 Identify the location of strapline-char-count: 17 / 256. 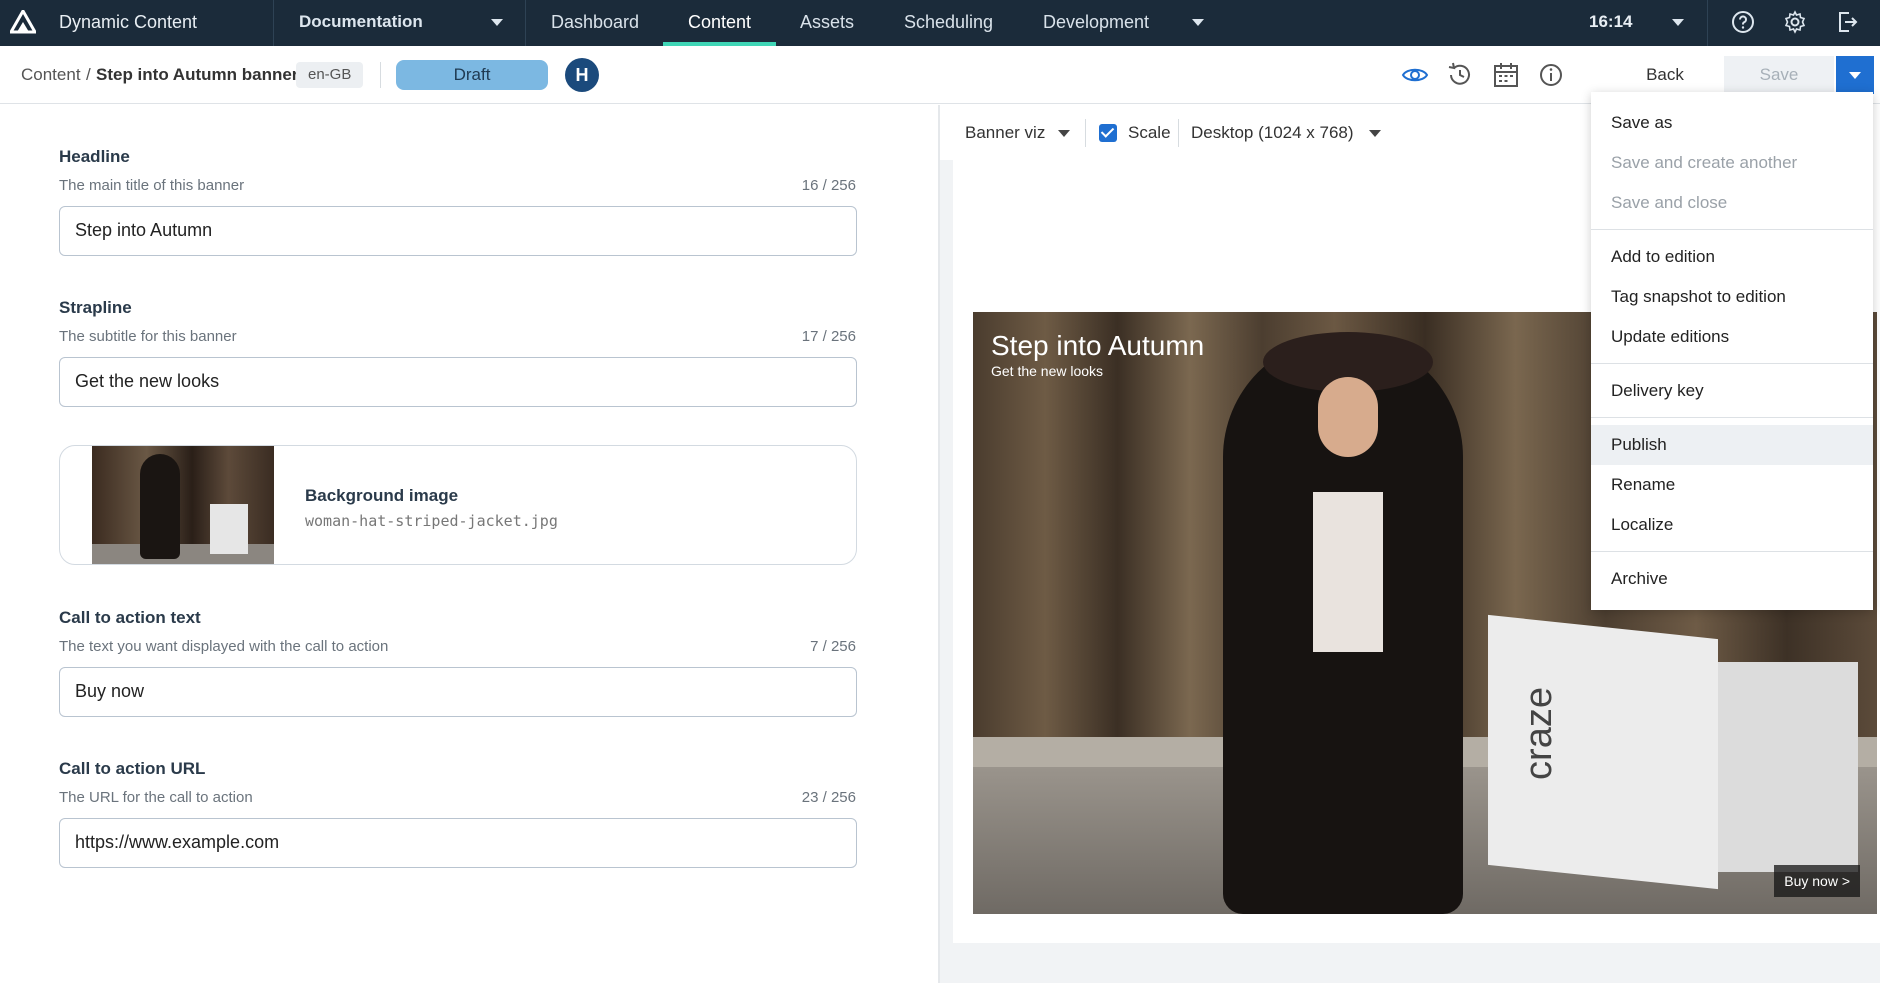
(828, 336).